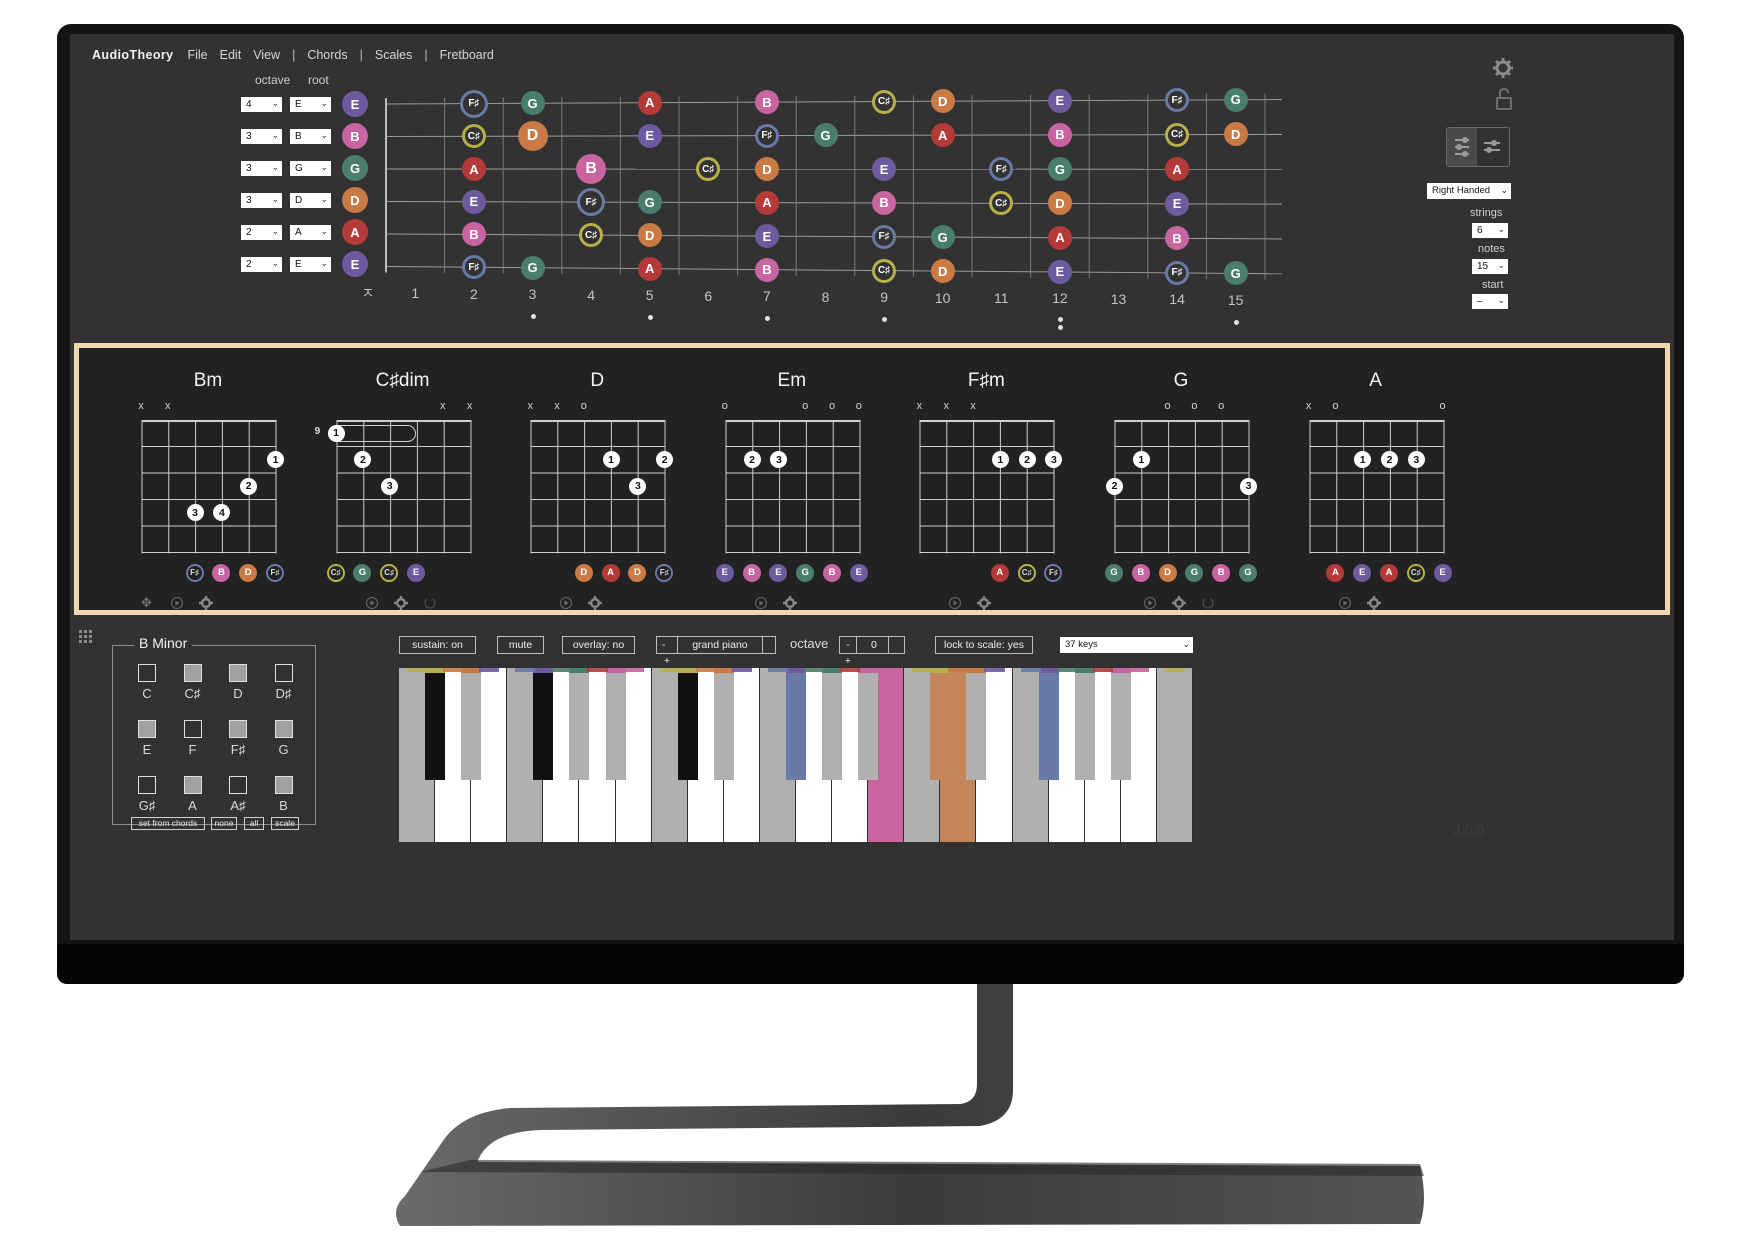 Image resolution: width=1741 pixels, height=1235 pixels. I want to click on scale-note-f-toggle, so click(192, 729).